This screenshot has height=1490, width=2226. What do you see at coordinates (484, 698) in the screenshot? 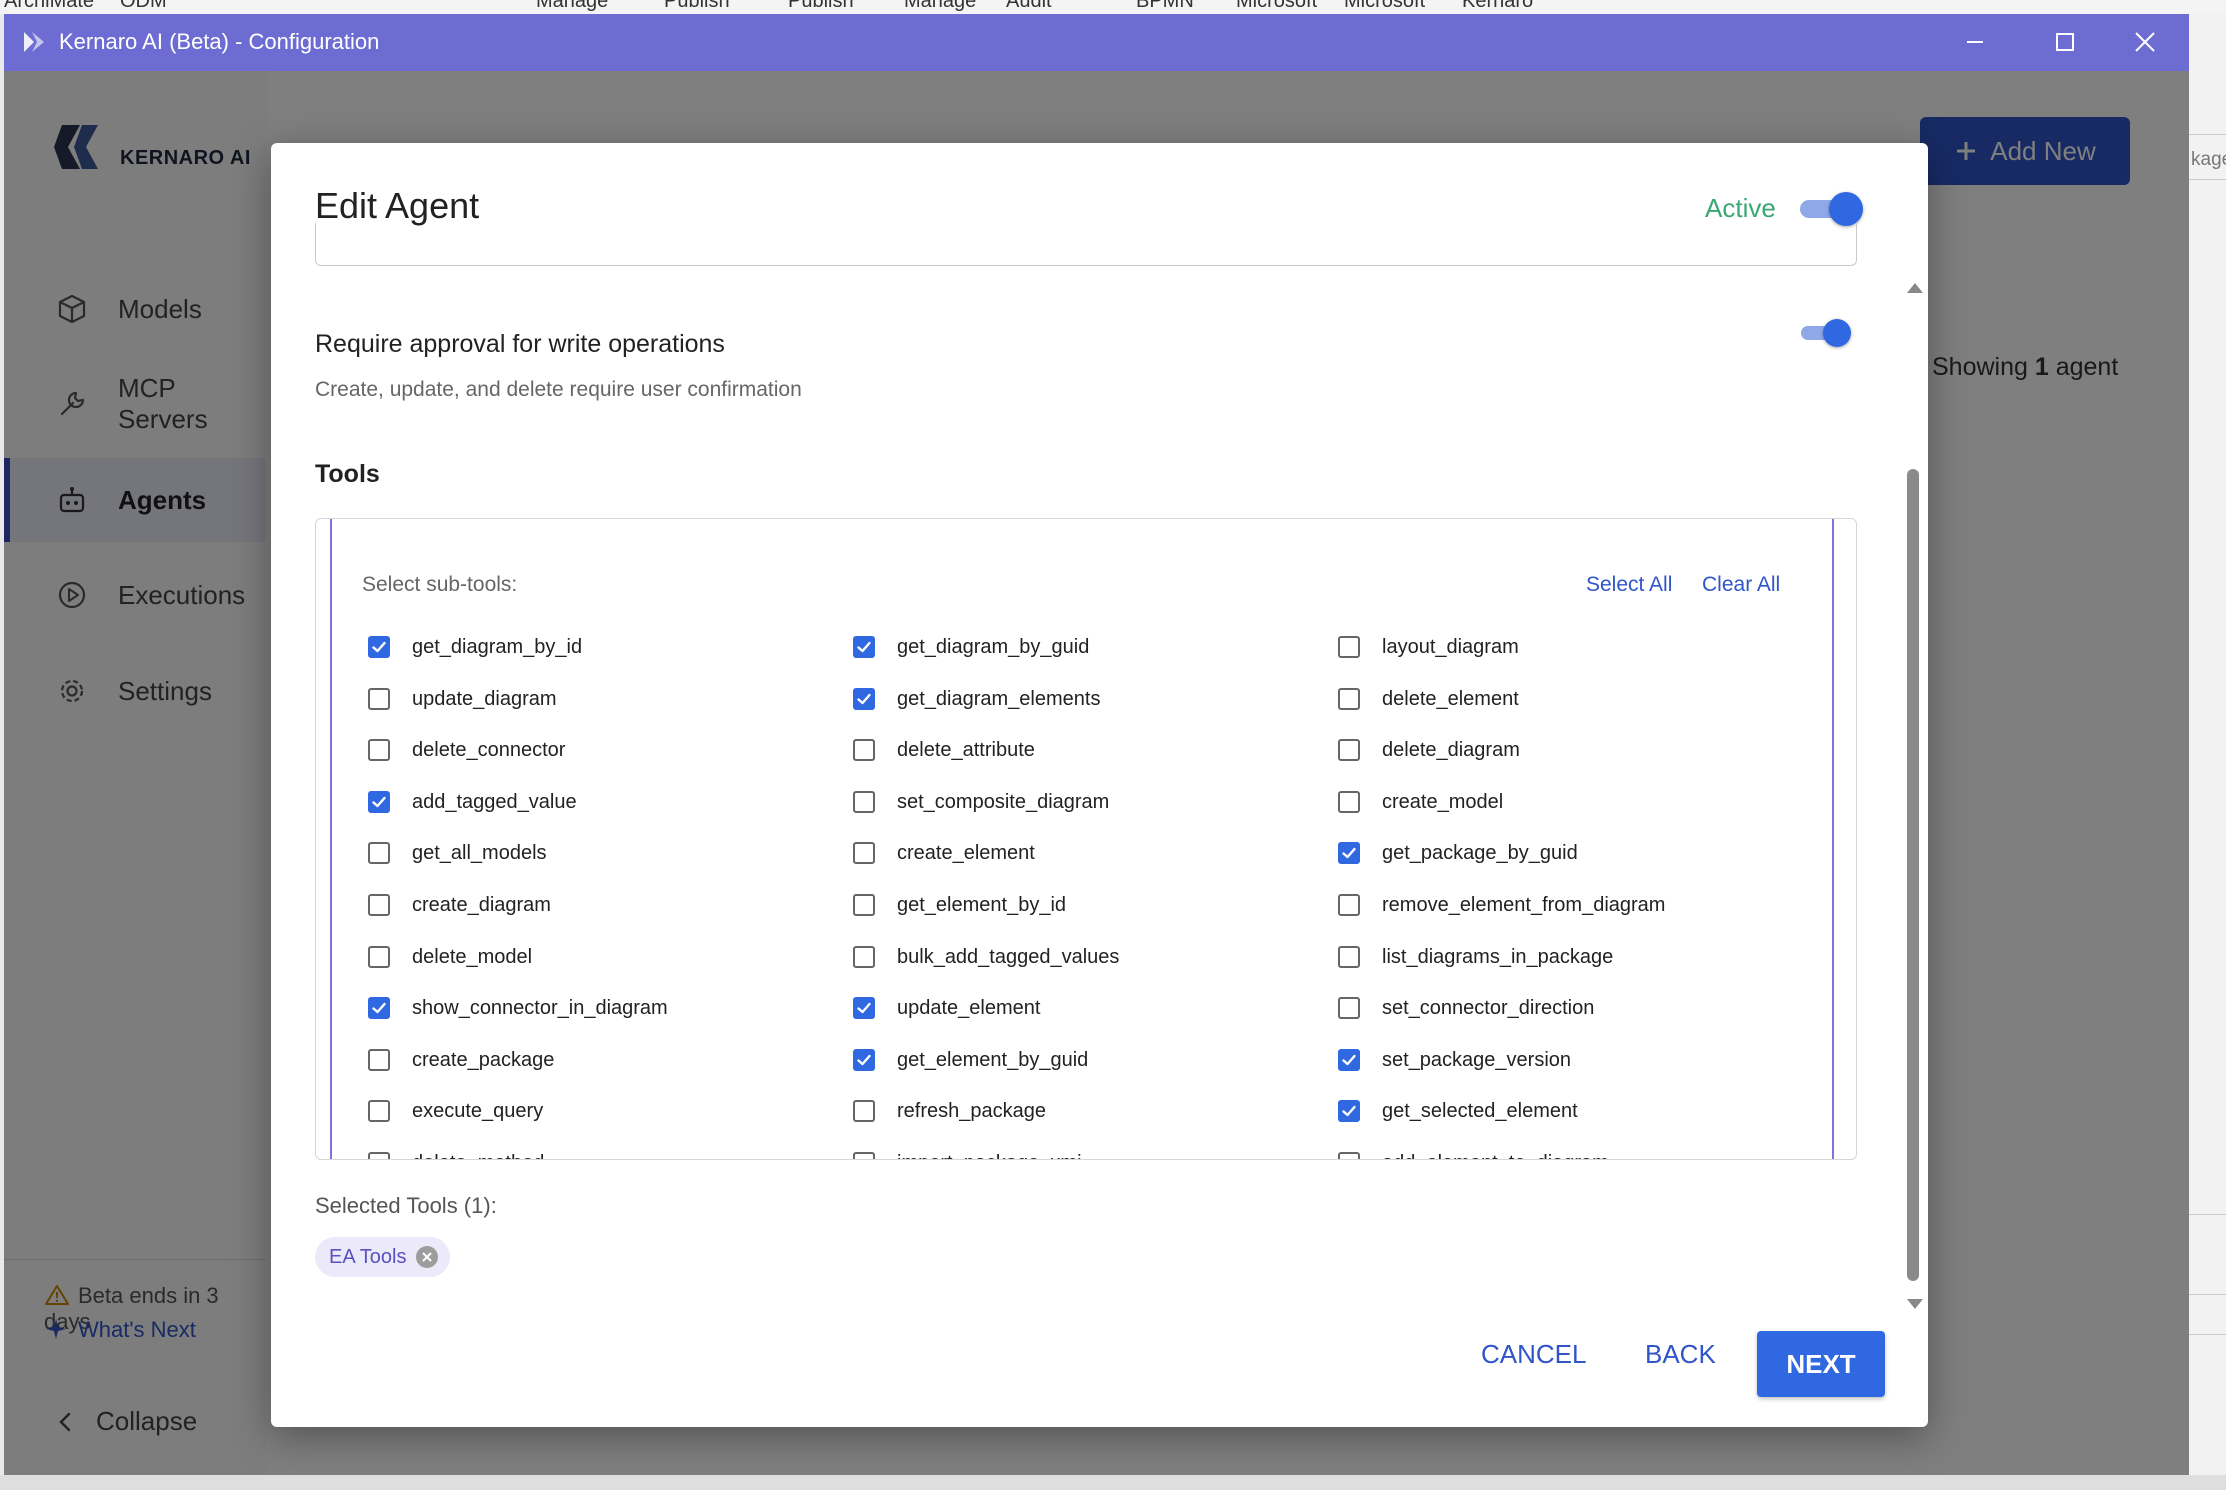
I see `subtool-label: update_diagram` at bounding box center [484, 698].